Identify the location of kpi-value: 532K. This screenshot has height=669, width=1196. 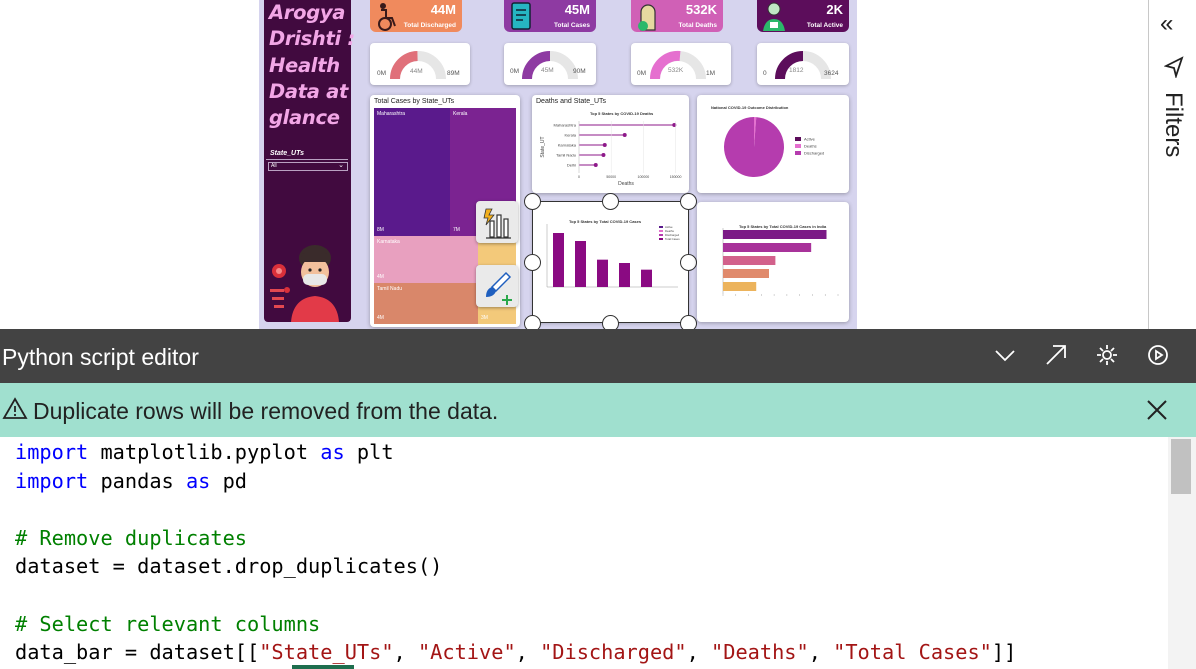
(701, 9).